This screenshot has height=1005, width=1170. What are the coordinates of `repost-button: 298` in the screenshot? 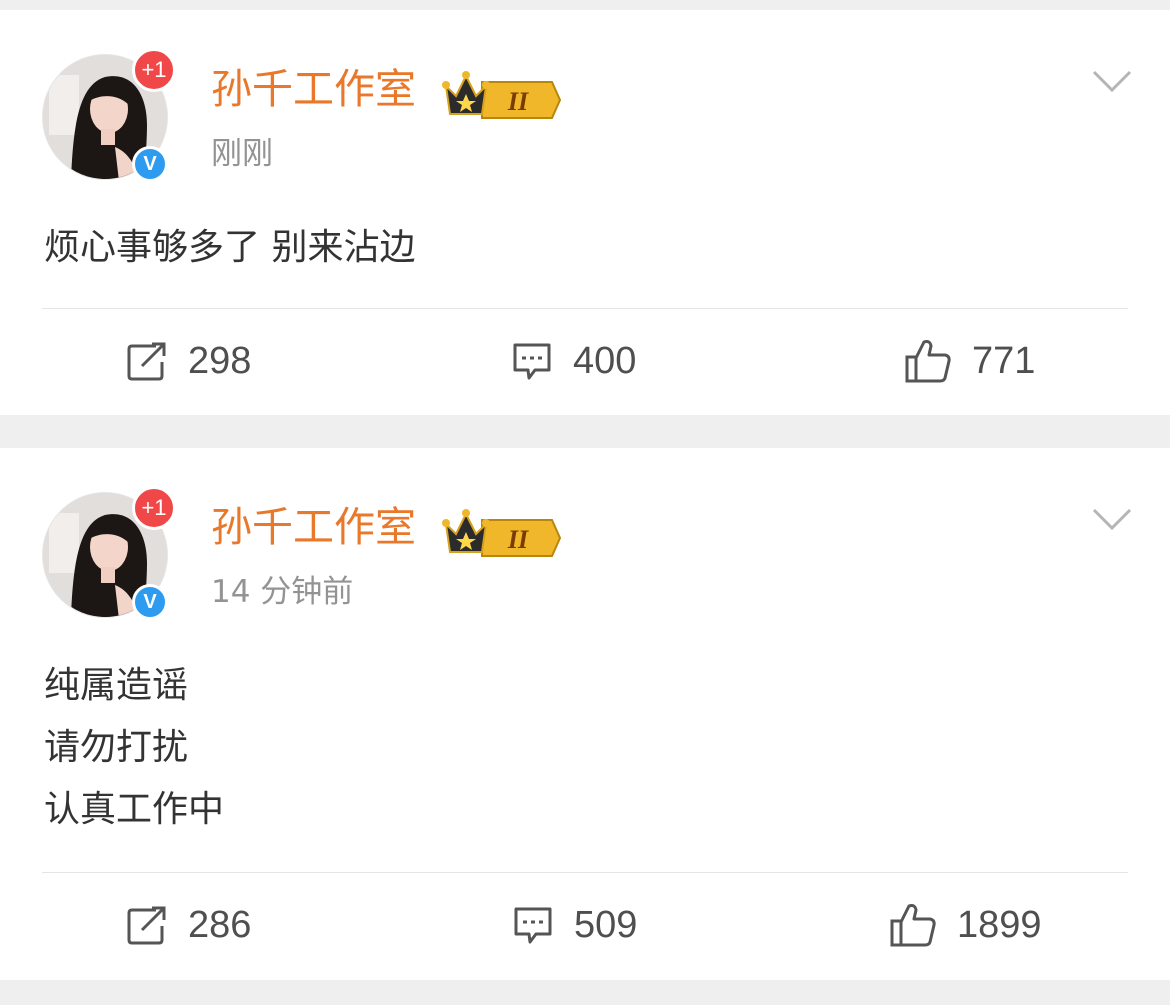 It's located at (188, 361).